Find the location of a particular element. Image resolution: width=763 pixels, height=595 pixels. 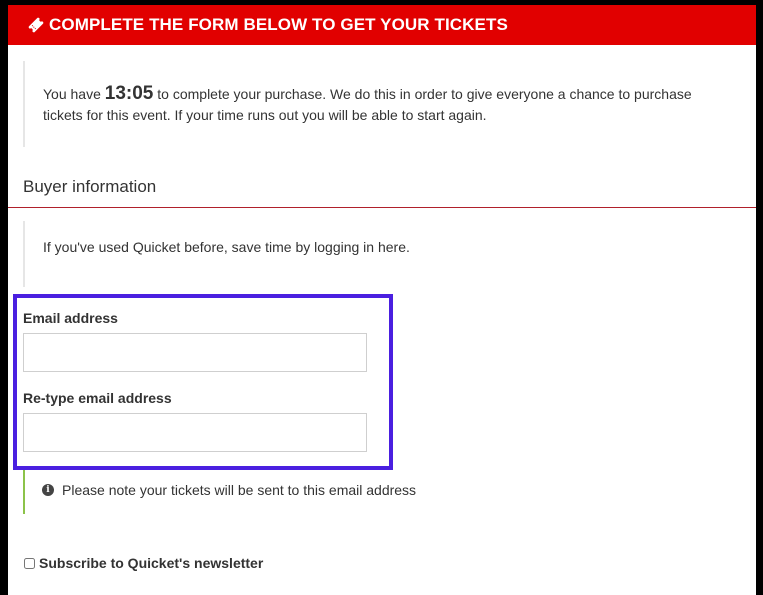

retype-email-label: Re-type email address is located at coordinates (97, 398).